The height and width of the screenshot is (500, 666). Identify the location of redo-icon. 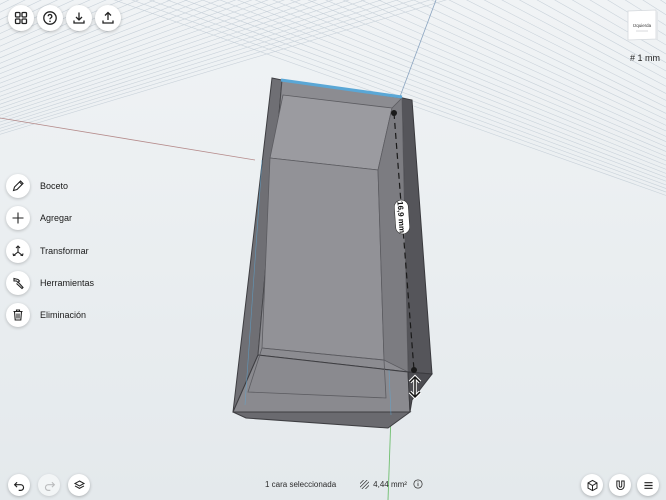
(49, 486).